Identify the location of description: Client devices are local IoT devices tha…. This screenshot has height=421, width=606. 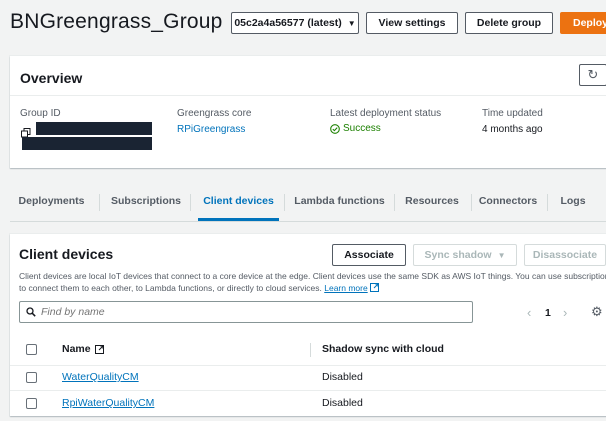
(312, 282).